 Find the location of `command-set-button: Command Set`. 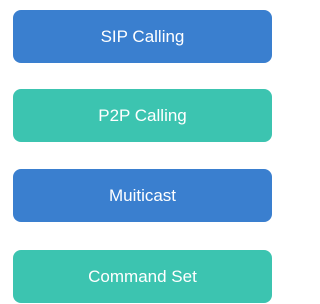

command-set-button: Command Set is located at coordinates (142, 276).